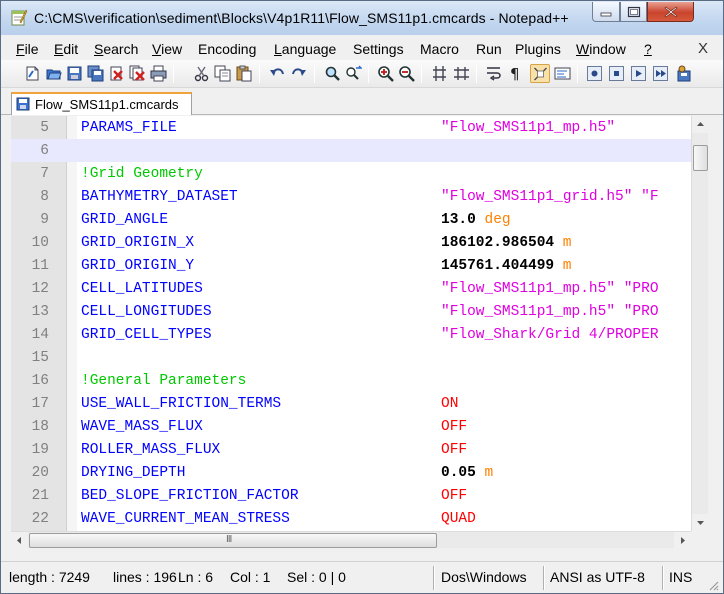  What do you see at coordinates (40, 473) in the screenshot?
I see `line-number: 20` at bounding box center [40, 473].